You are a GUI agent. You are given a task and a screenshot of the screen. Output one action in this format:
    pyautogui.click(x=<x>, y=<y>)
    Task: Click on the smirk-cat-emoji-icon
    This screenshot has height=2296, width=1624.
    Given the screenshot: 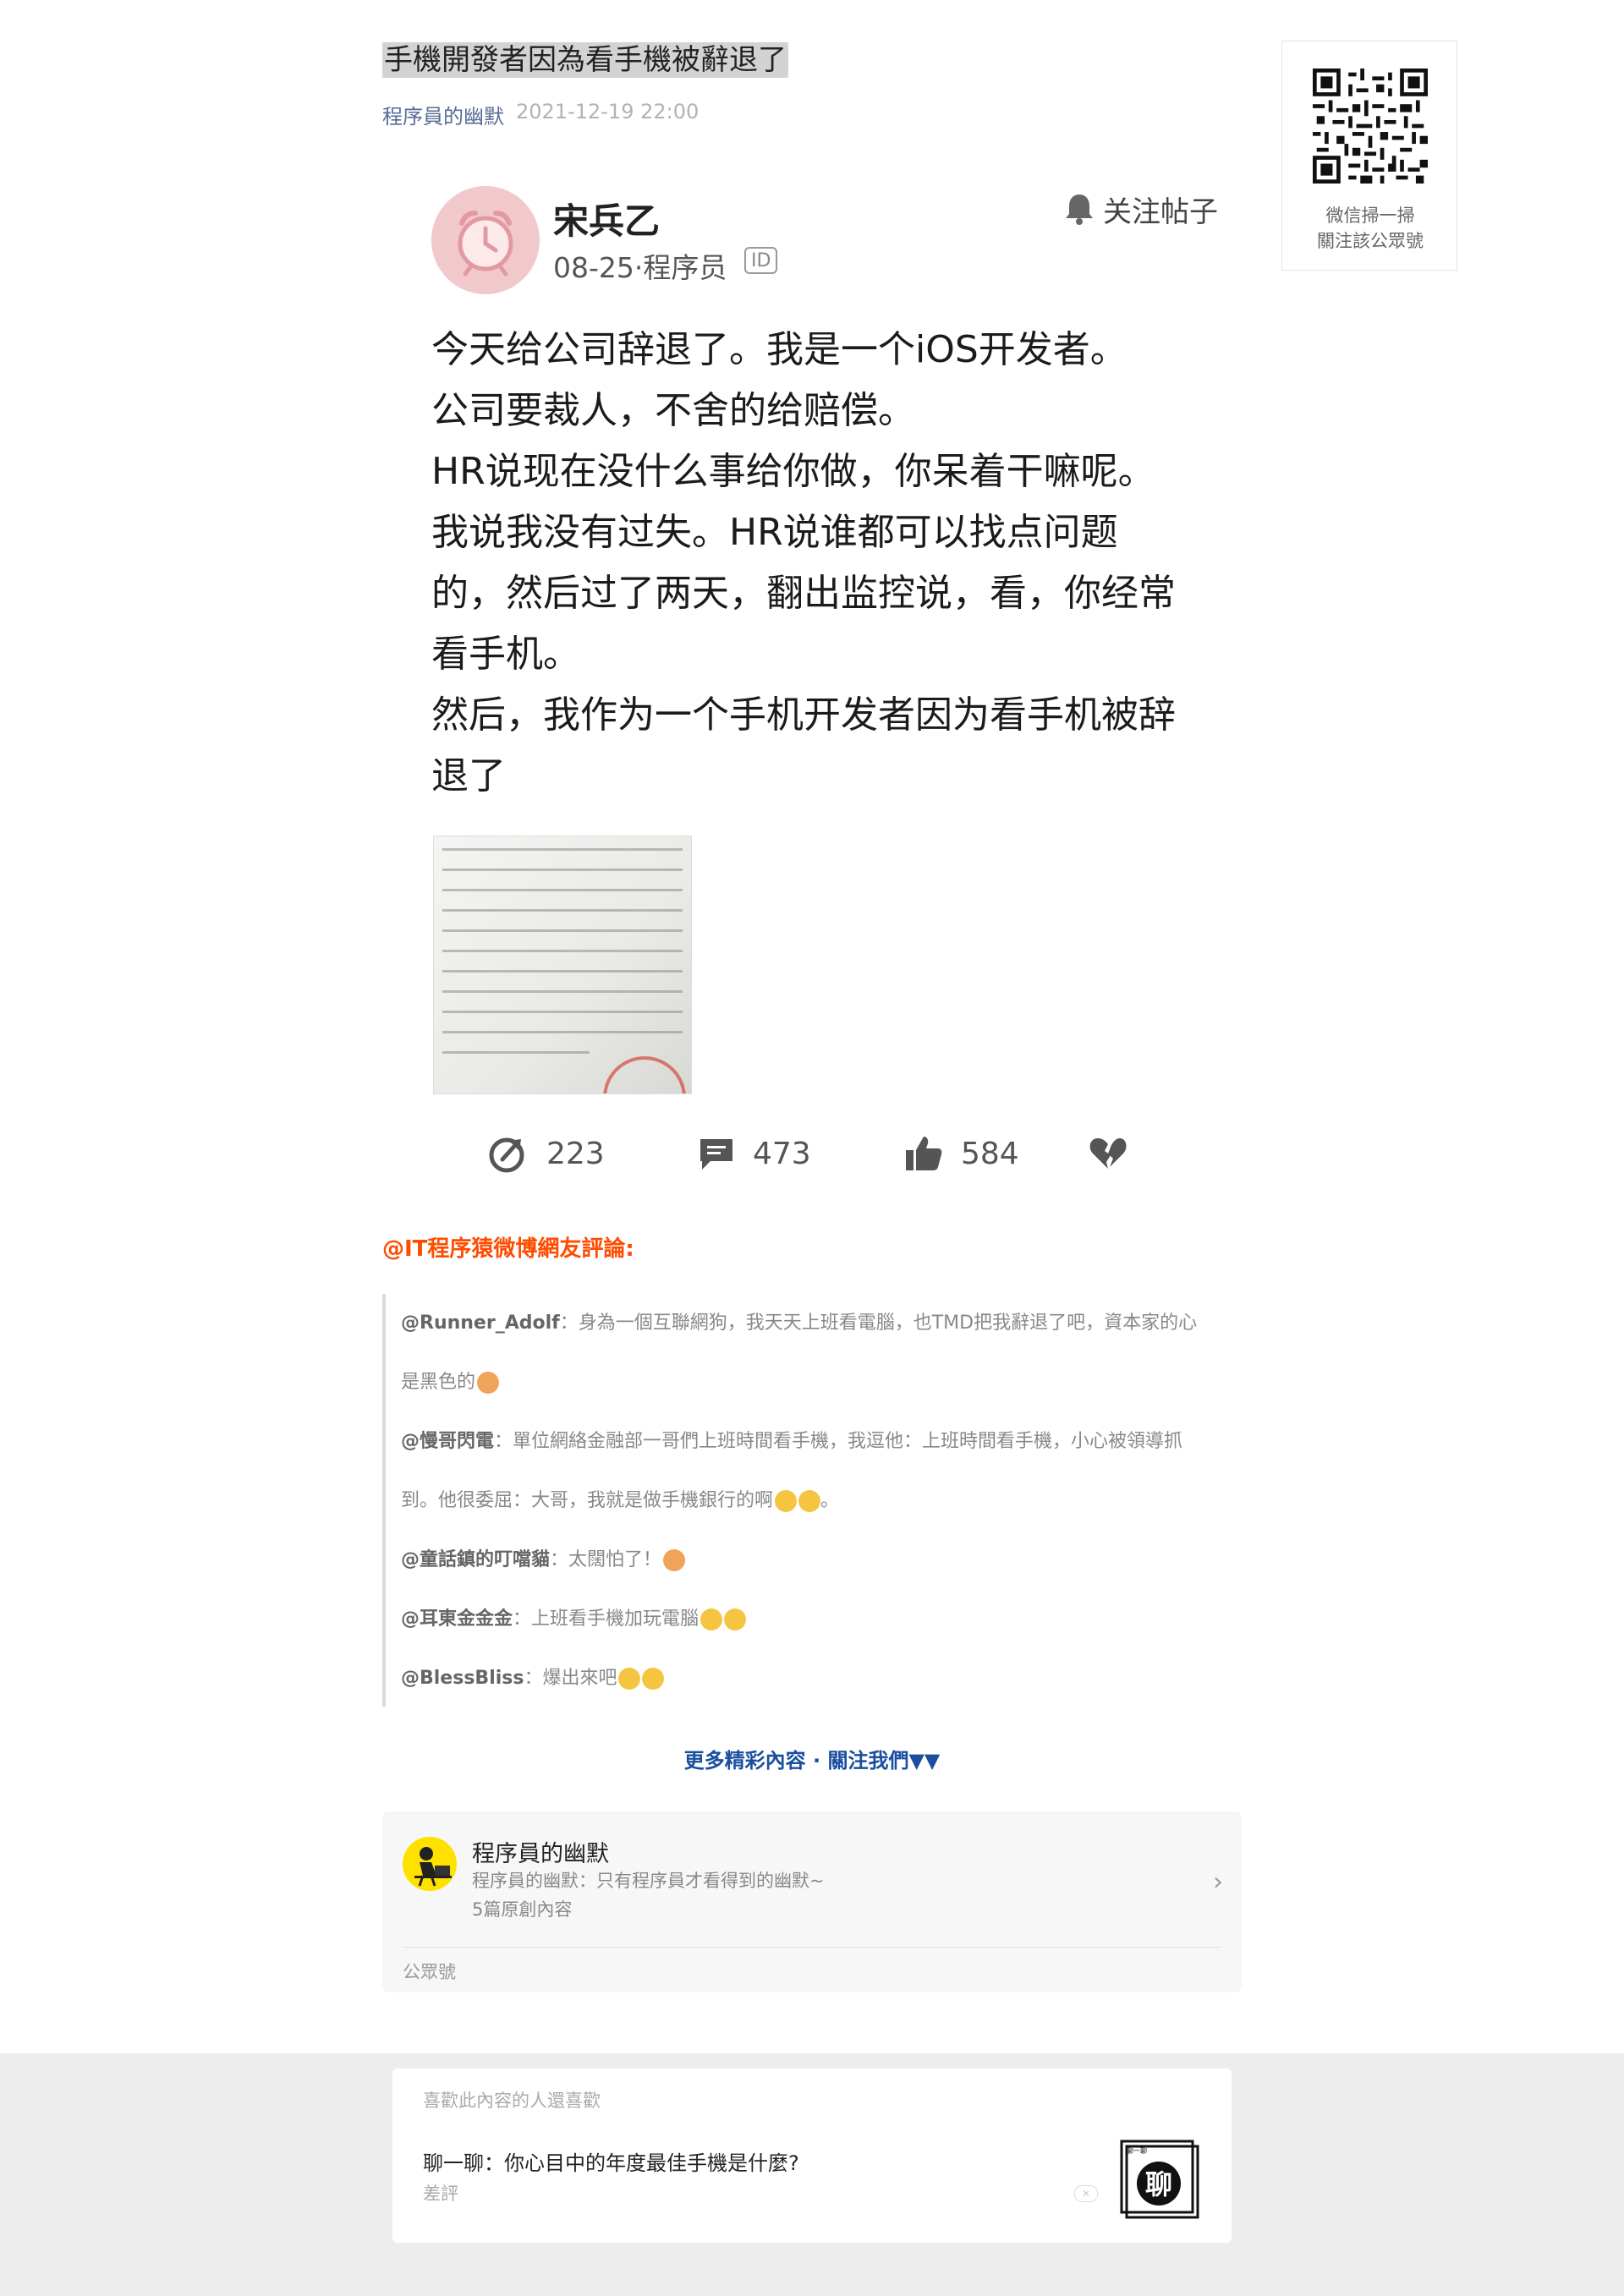 What is the action you would take?
    pyautogui.click(x=489, y=1383)
    